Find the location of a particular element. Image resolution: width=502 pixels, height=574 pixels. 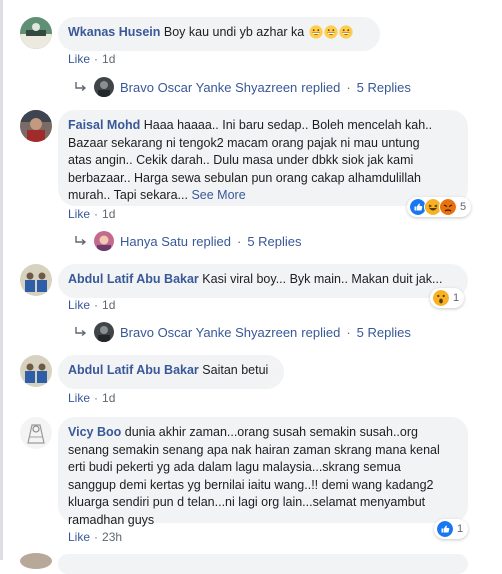

left-divider is located at coordinates (1, 280).